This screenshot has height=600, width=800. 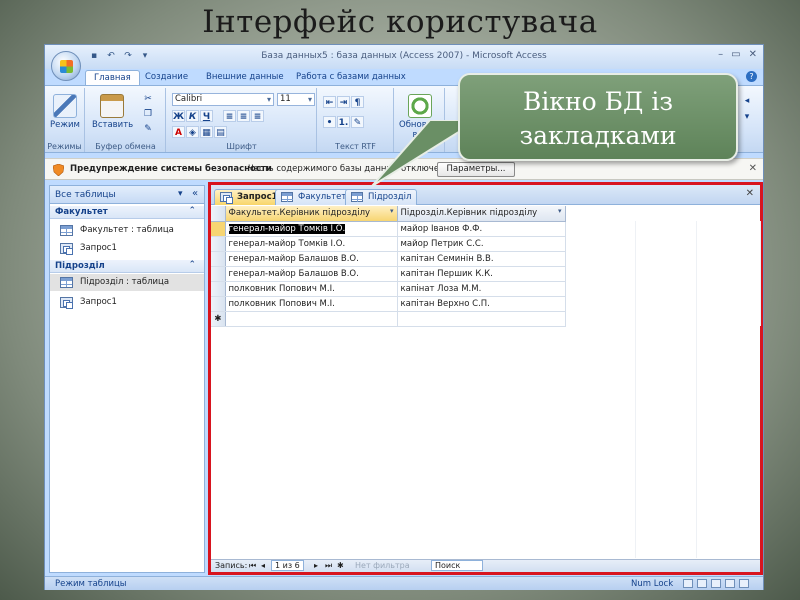 I want to click on filter-status: Нет фильтра, so click(x=382, y=565).